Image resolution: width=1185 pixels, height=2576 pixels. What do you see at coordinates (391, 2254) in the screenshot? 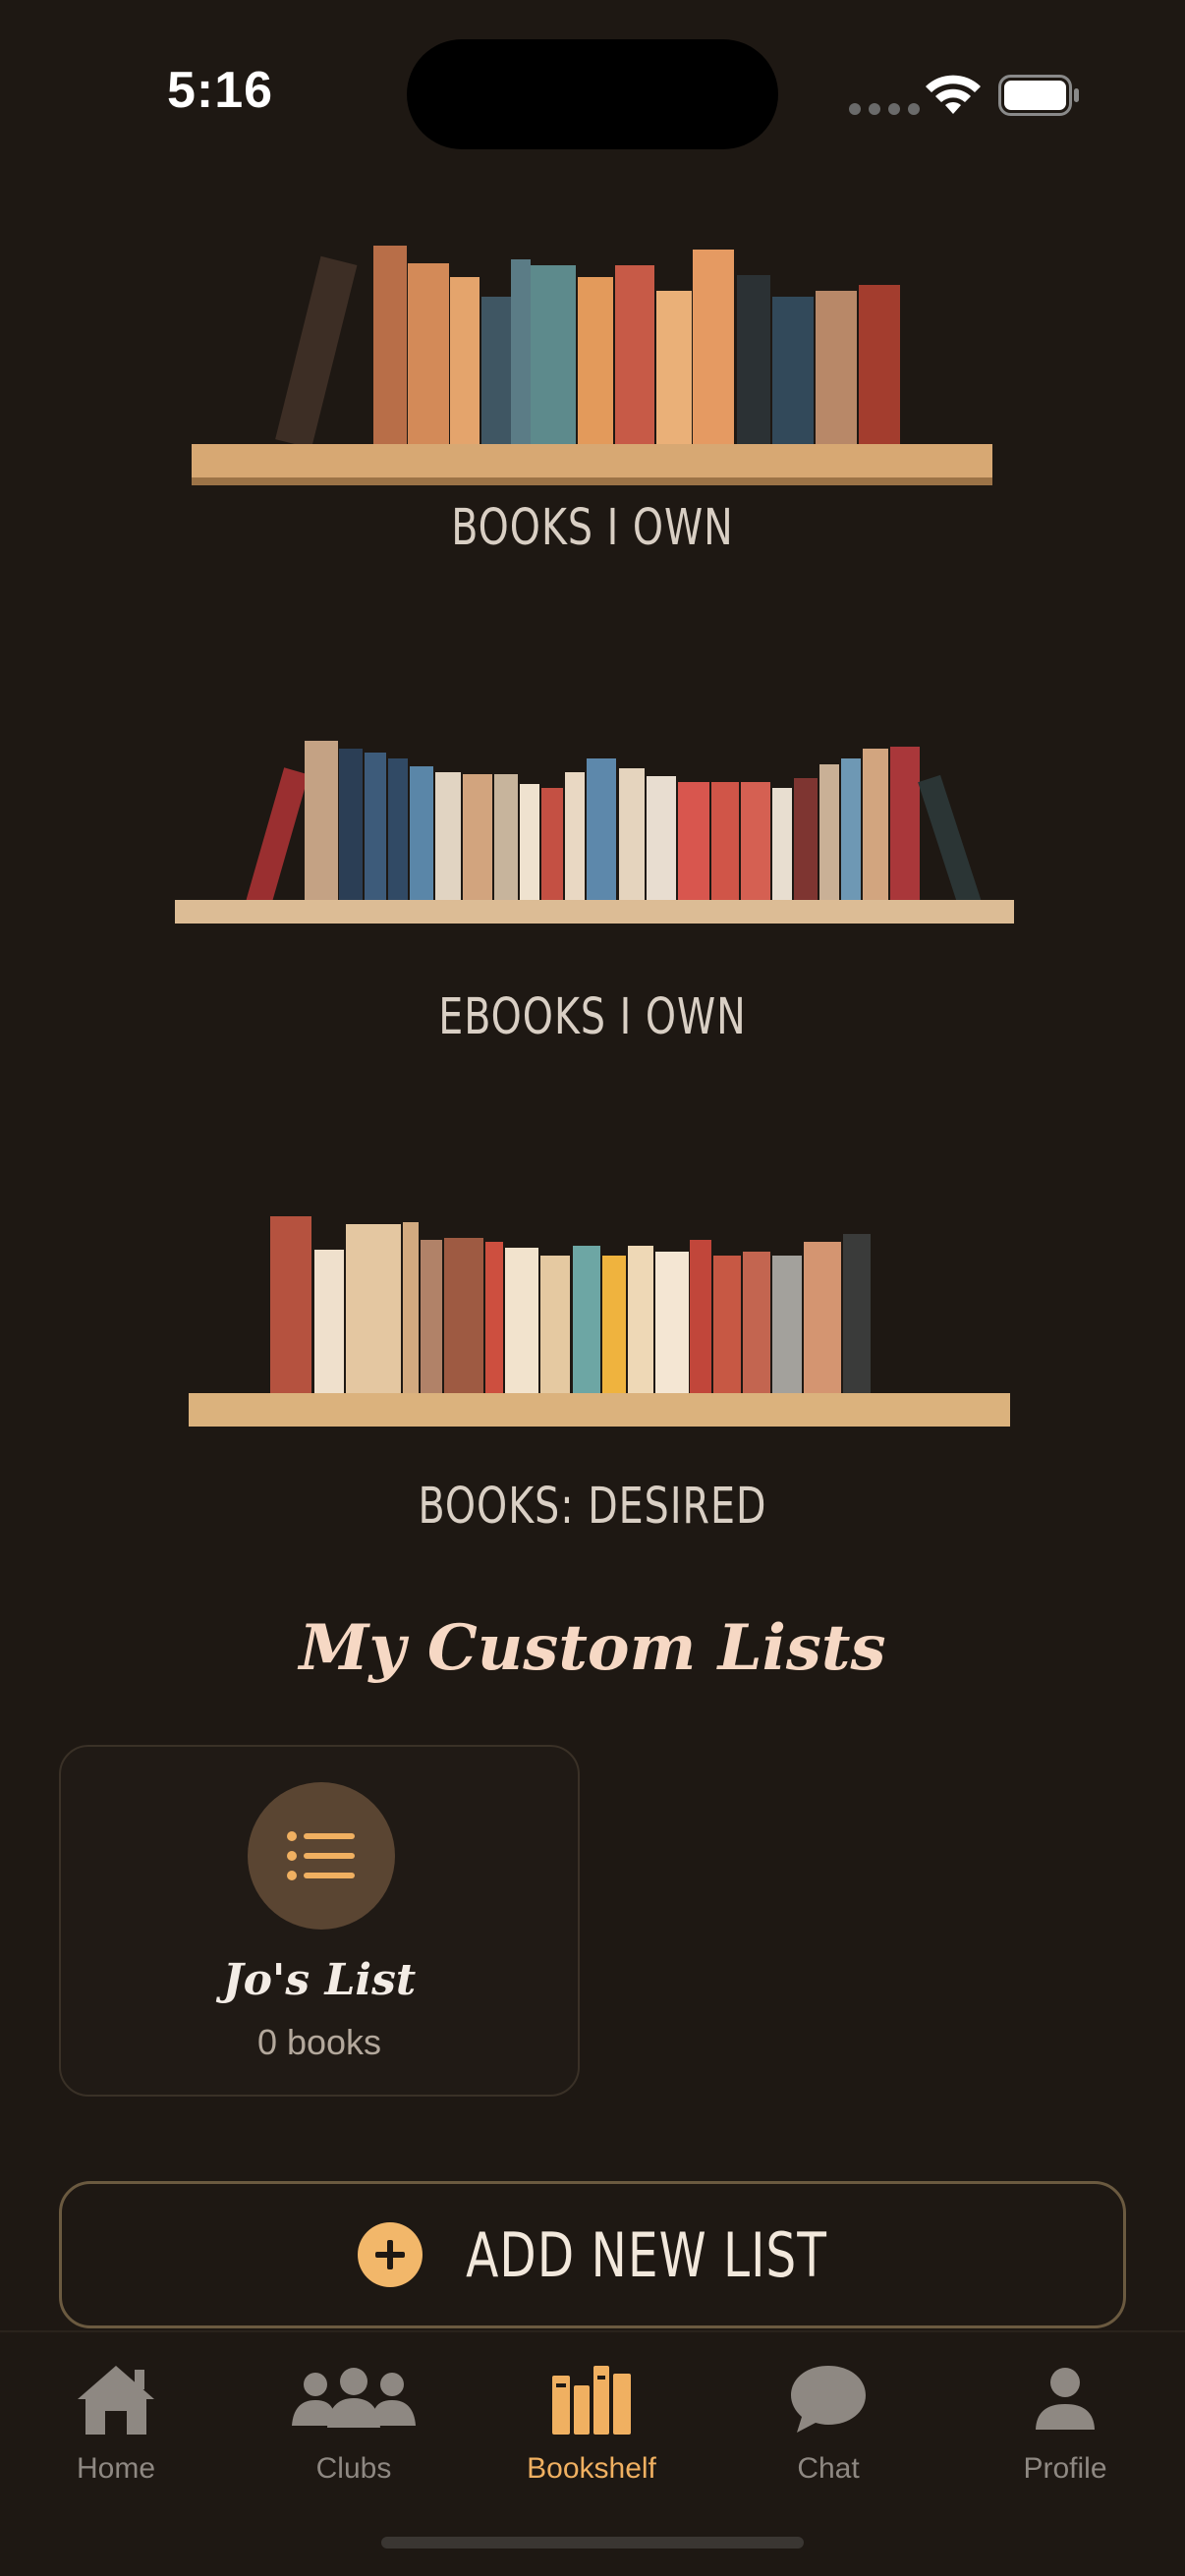
I see `plus-icon` at bounding box center [391, 2254].